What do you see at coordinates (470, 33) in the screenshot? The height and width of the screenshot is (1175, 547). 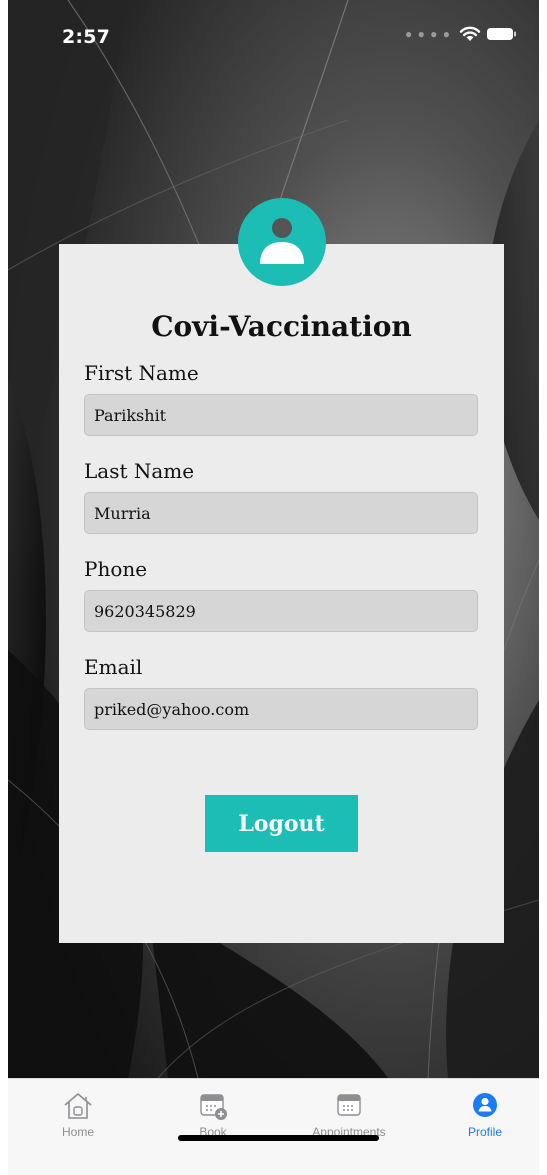 I see `wifi-icon` at bounding box center [470, 33].